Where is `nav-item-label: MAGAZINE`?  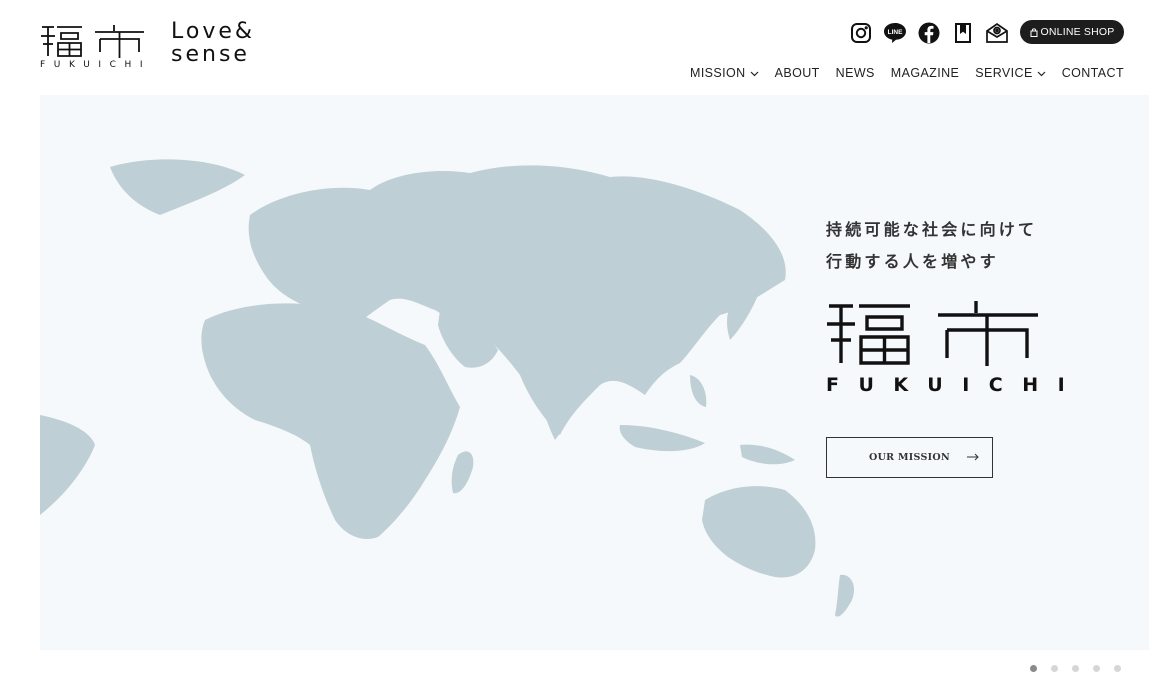 nav-item-label: MAGAZINE is located at coordinates (925, 73).